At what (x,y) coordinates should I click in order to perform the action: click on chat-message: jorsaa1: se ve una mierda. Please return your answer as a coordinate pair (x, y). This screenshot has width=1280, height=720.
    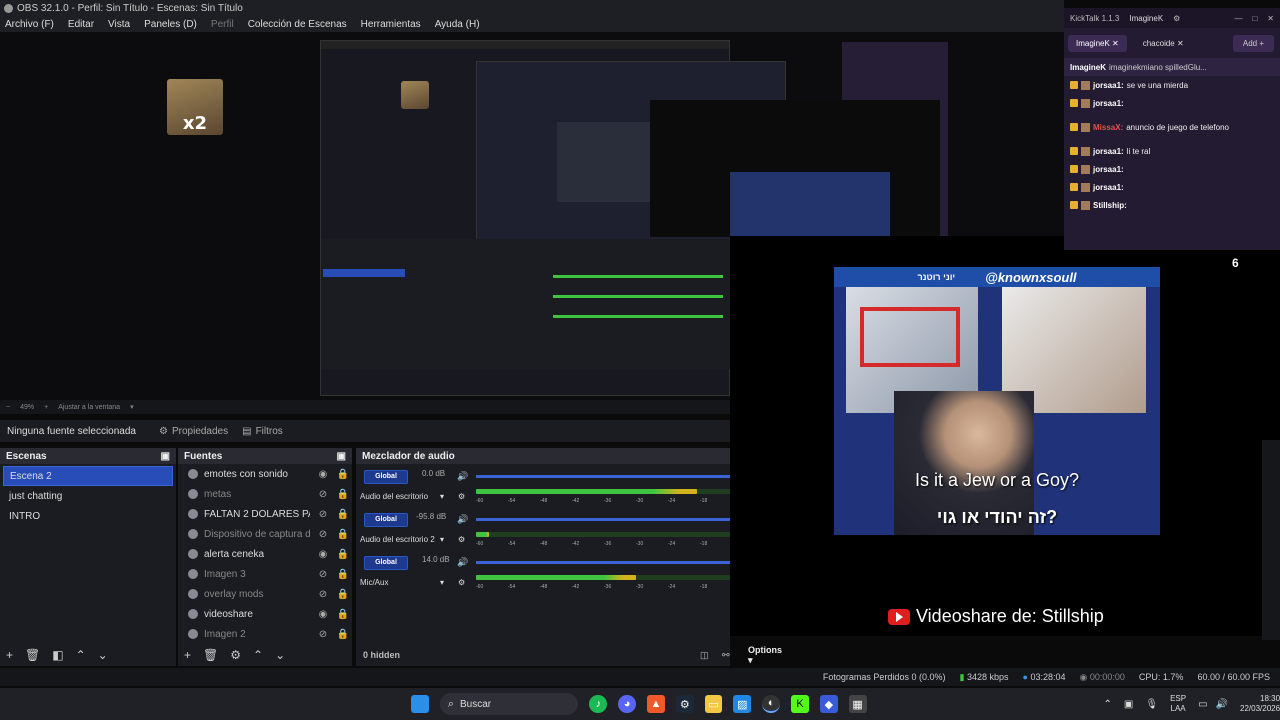
    Looking at the image, I should click on (1172, 85).